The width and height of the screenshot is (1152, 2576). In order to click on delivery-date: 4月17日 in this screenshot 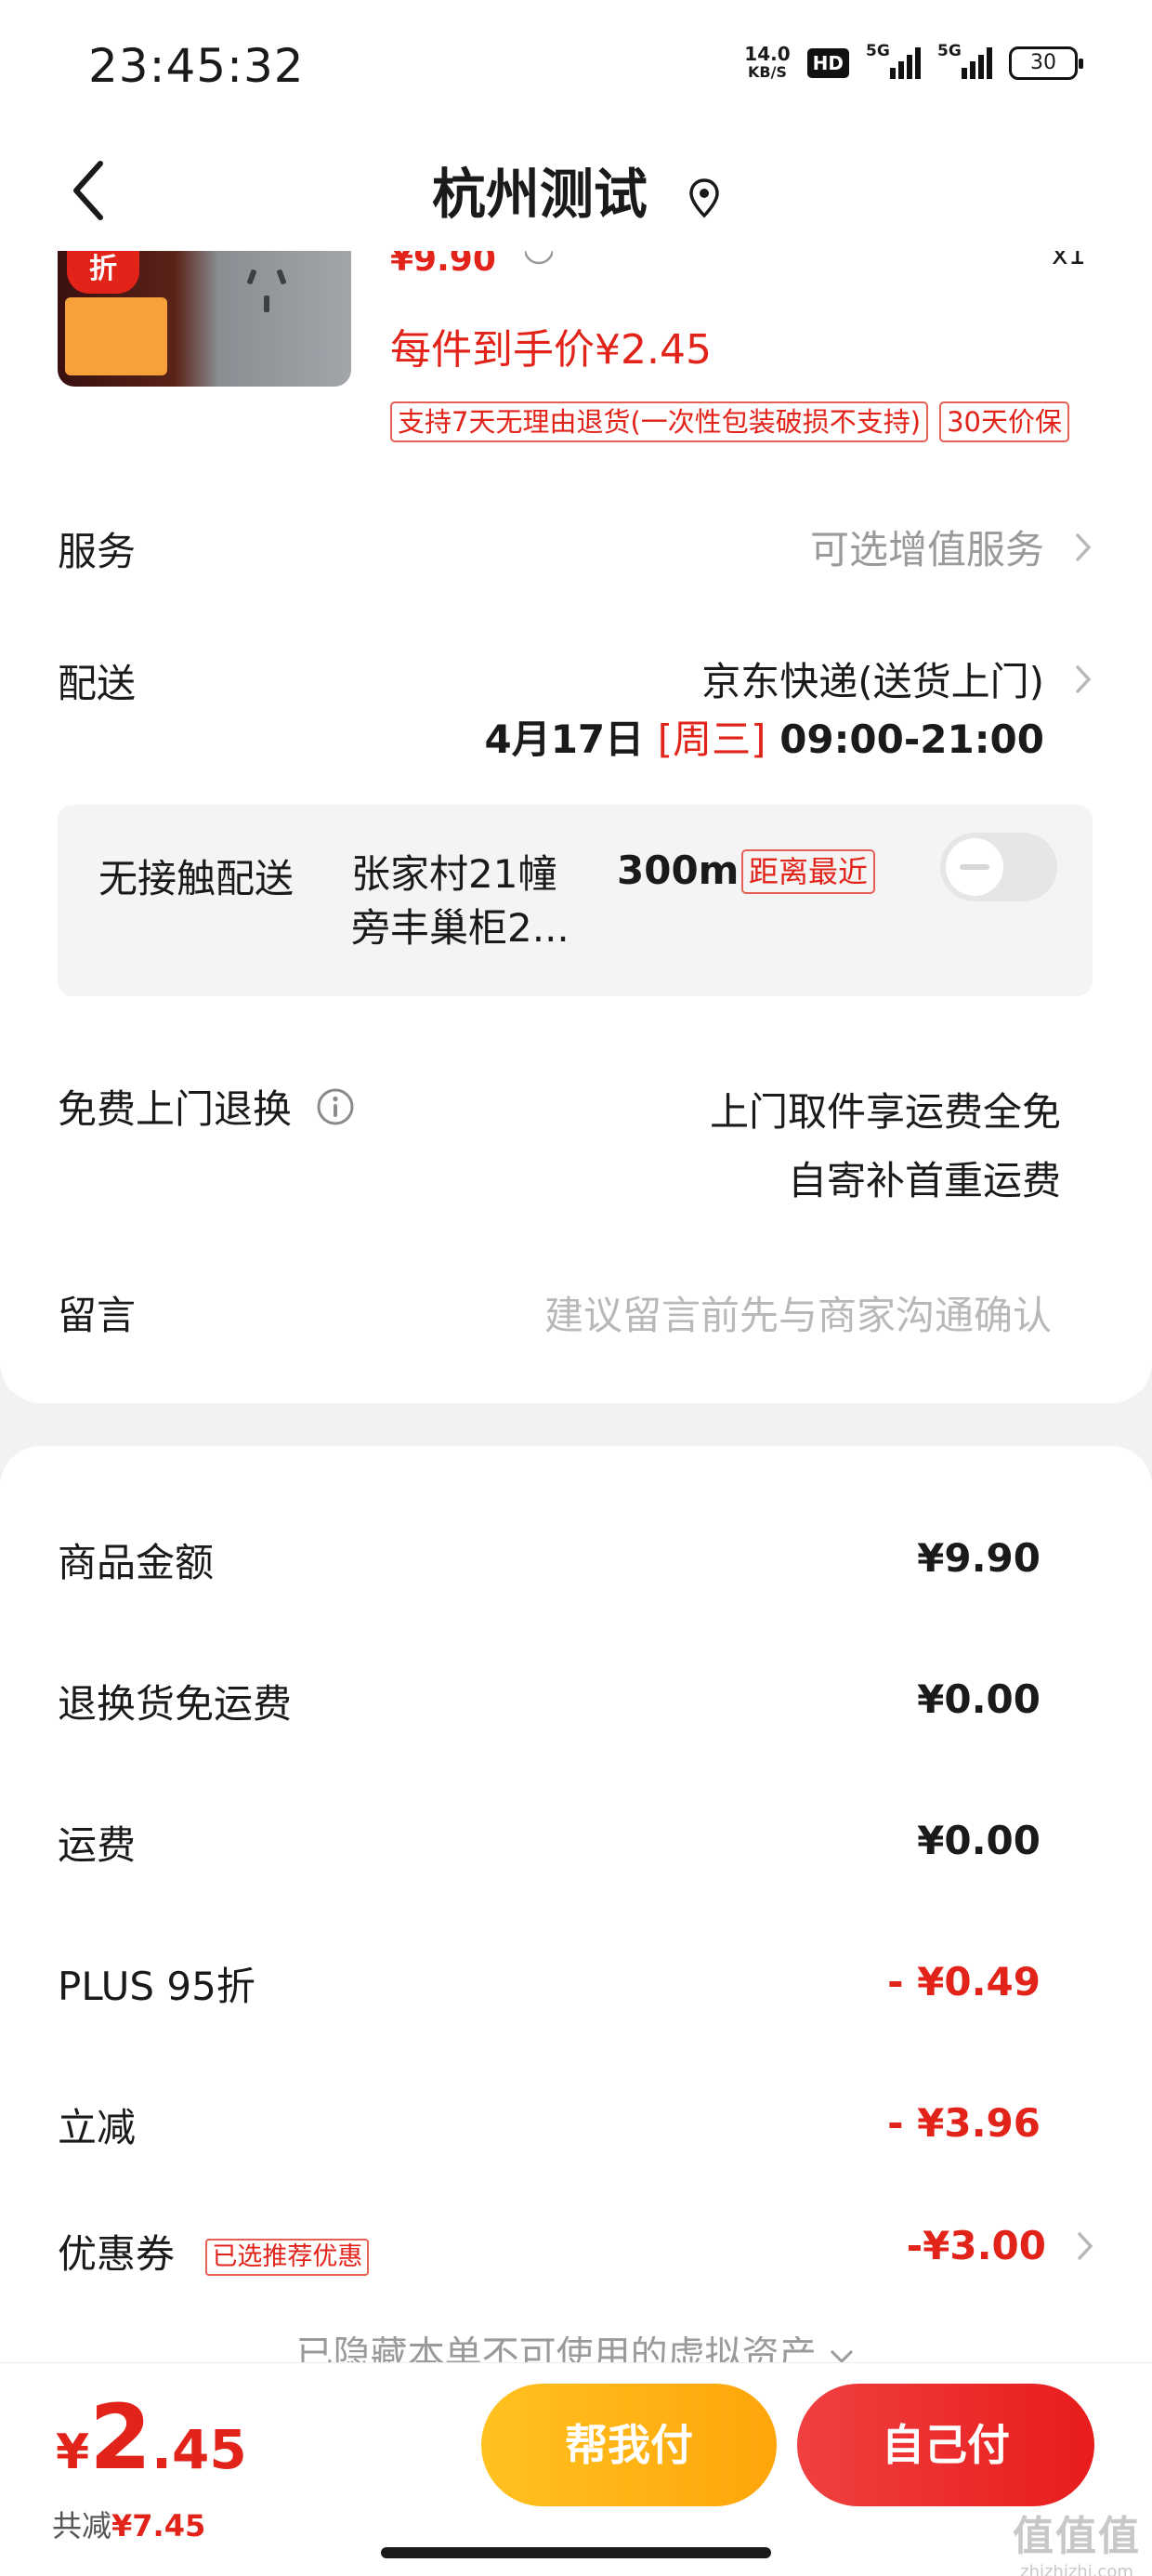, I will do `click(564, 739)`.